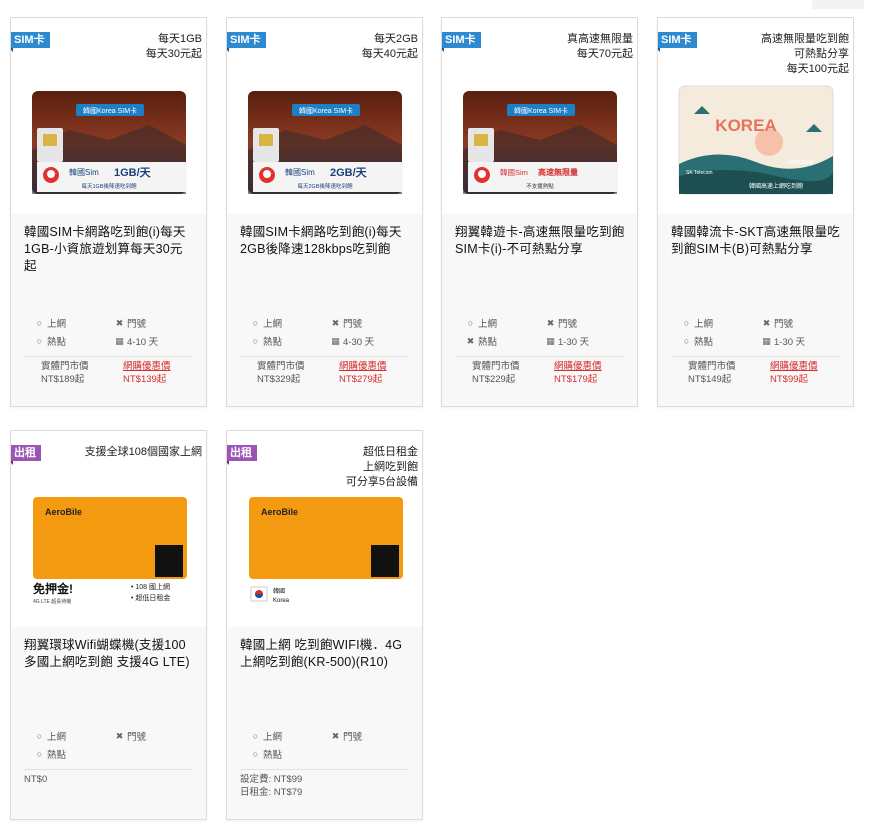 Image resolution: width=871 pixels, height=835 pixels. What do you see at coordinates (325, 654) in the screenshot?
I see `product-title: 韓國上網 吃到飽WIFI機．4G上網吃到飽(KR-500)(R10)` at bounding box center [325, 654].